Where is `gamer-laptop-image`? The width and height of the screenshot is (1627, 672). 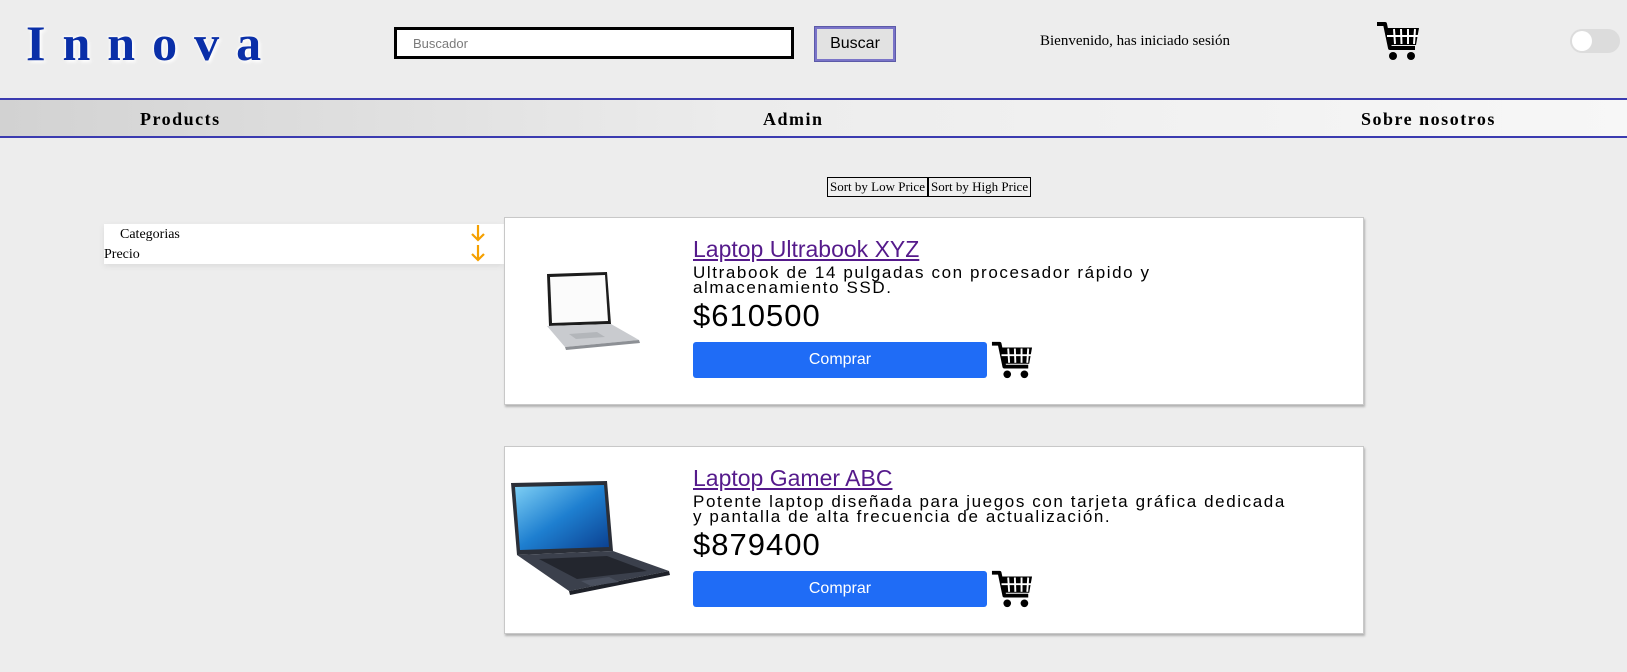
gamer-laptop-image is located at coordinates (590, 538).